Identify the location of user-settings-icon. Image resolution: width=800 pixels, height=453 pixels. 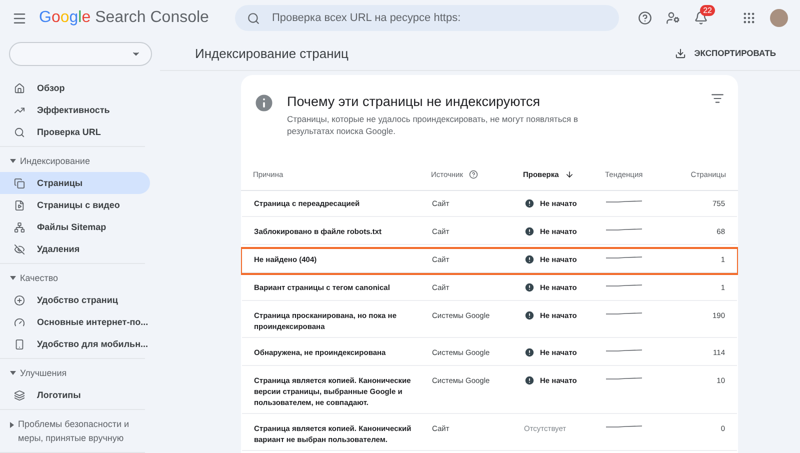
(673, 18).